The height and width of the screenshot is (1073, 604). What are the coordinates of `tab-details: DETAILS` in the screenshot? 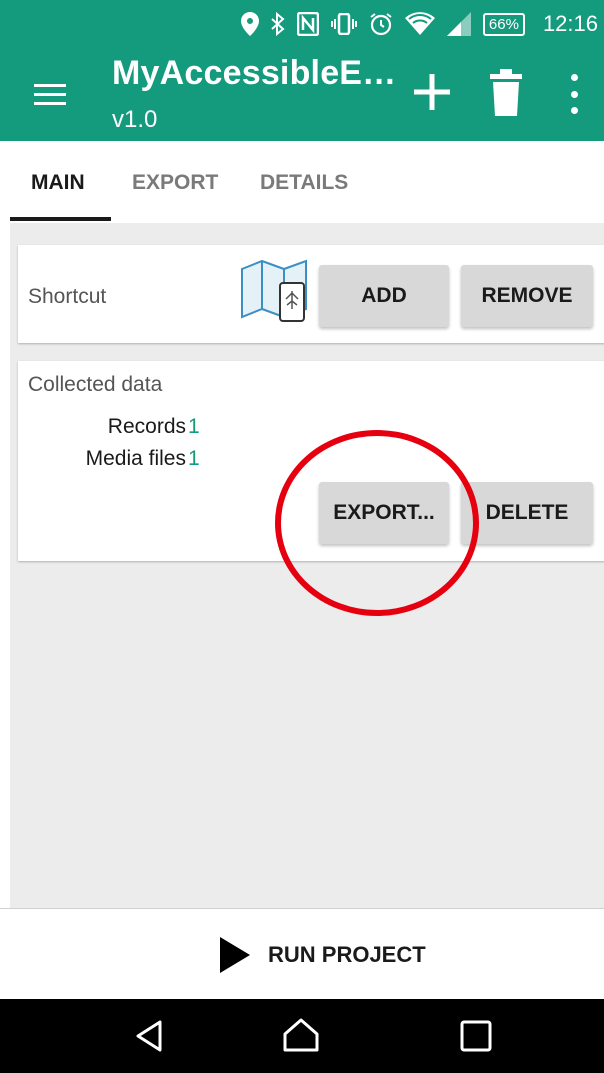 It's located at (304, 183).